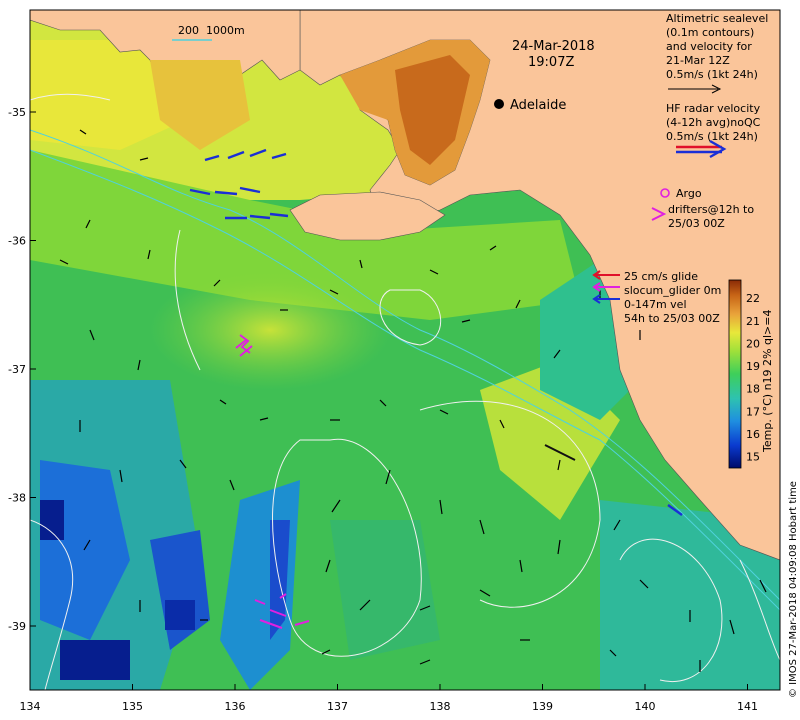 This screenshot has width=800, height=720. Describe the element at coordinates (711, 209) in the screenshot. I see `legend-argo-line-2: drifters@12h to` at that location.